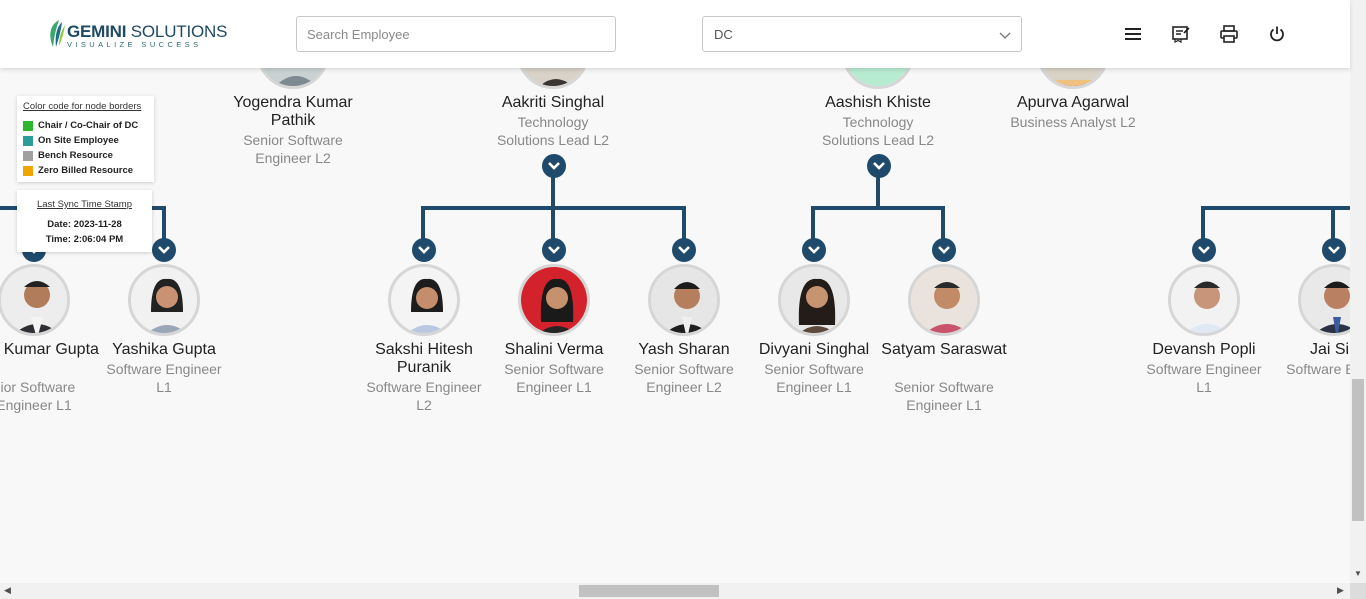 The height and width of the screenshot is (599, 1366). I want to click on sync-date: Date: 2023-11-28, so click(84, 224).